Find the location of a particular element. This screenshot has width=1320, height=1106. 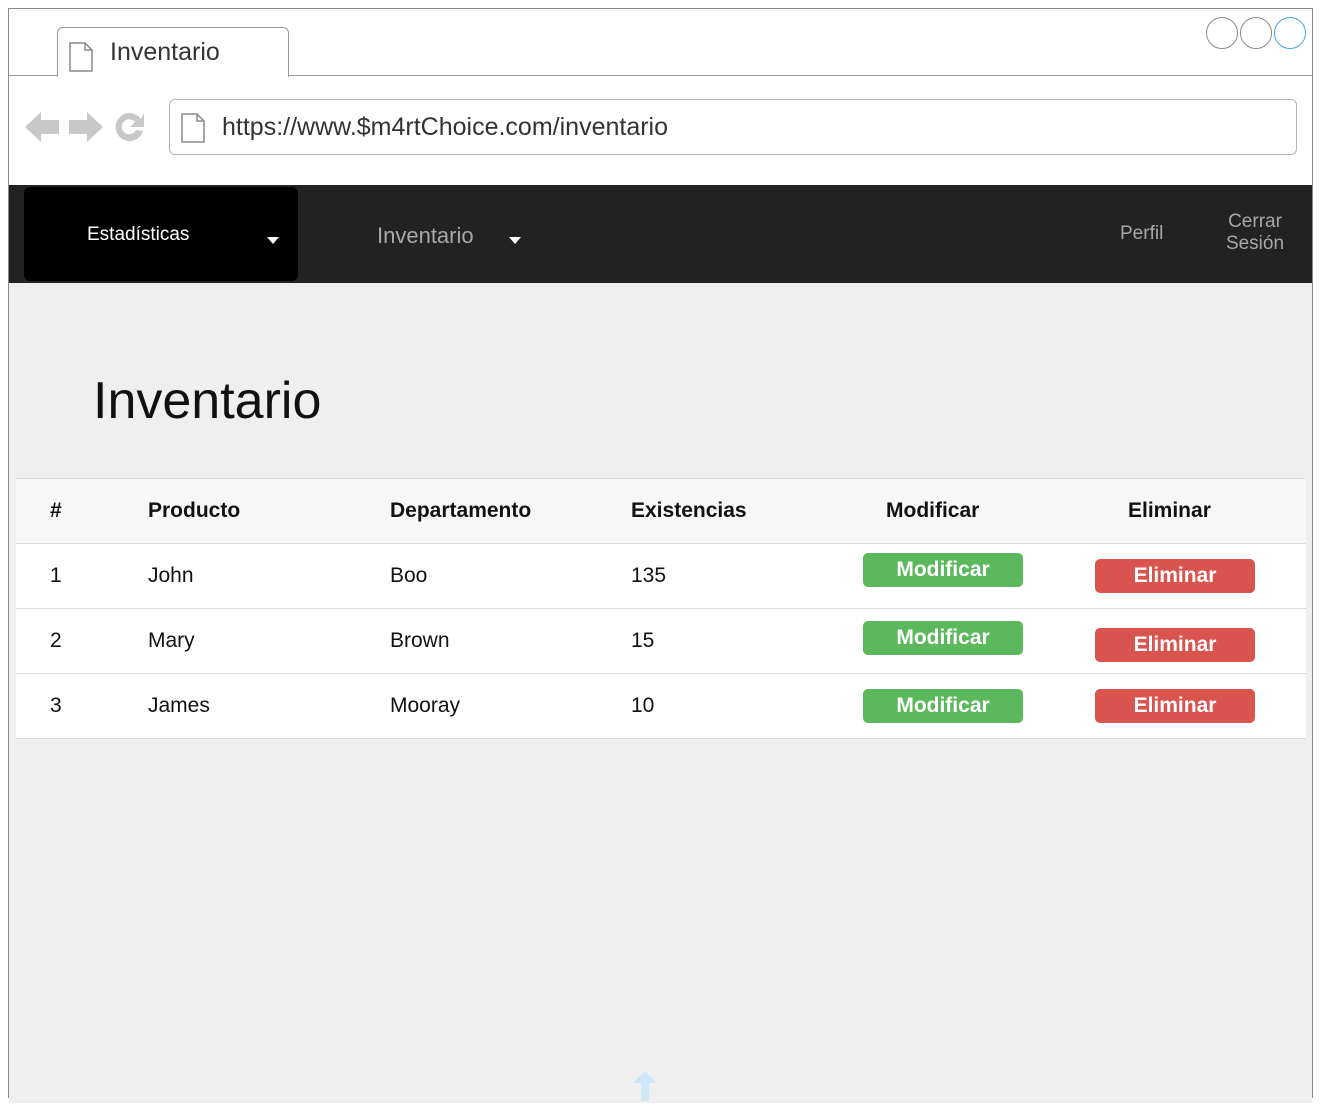

nav-item-logout: Cerrar Sesión is located at coordinates (1255, 233).